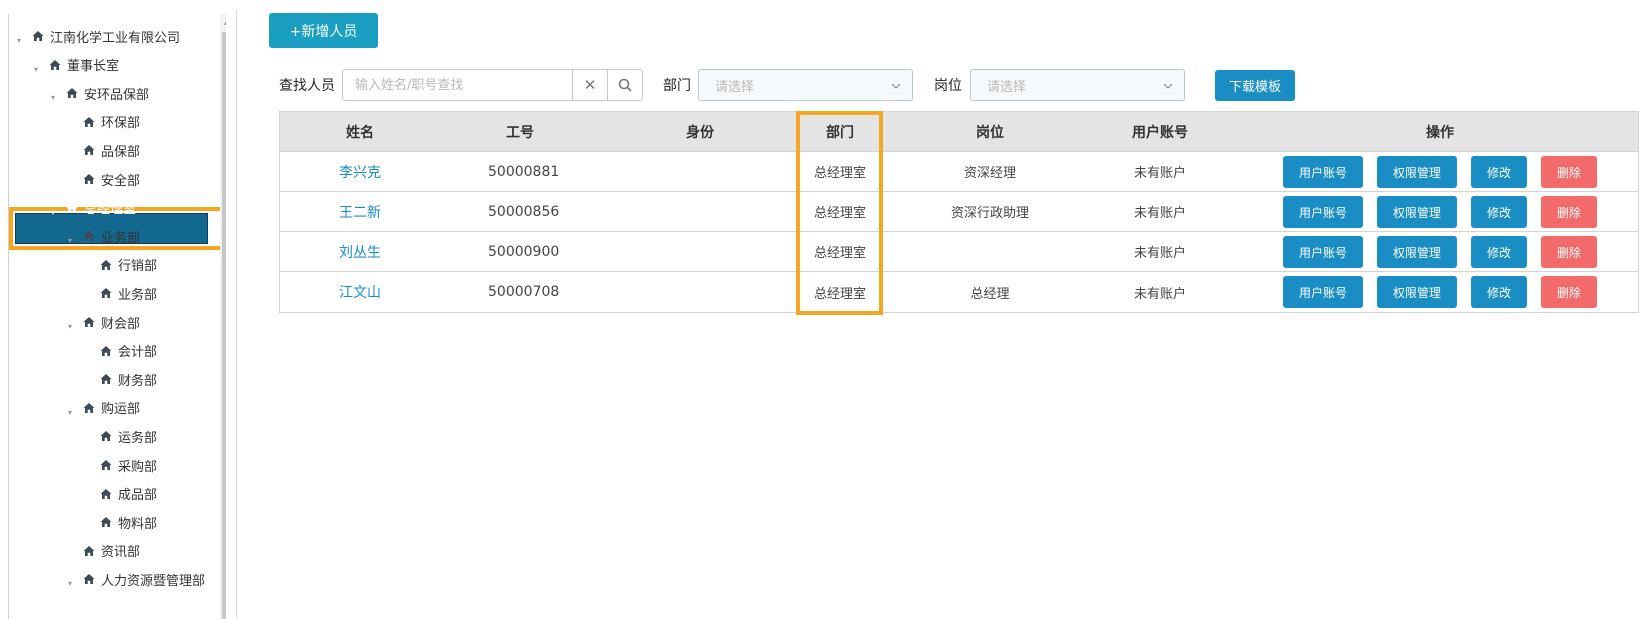  I want to click on person-post: 资深行政助理, so click(989, 213).